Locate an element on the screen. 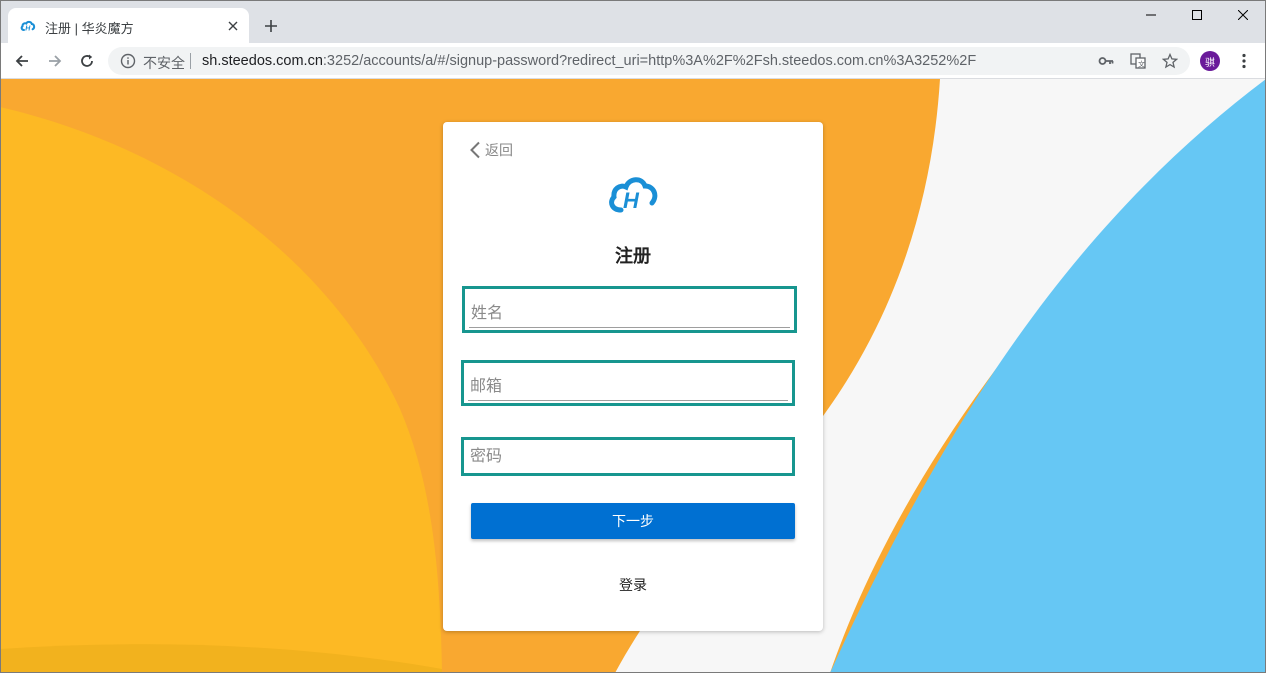 Image resolution: width=1266 pixels, height=673 pixels. svg-text: 文 is located at coordinates (1141, 64).